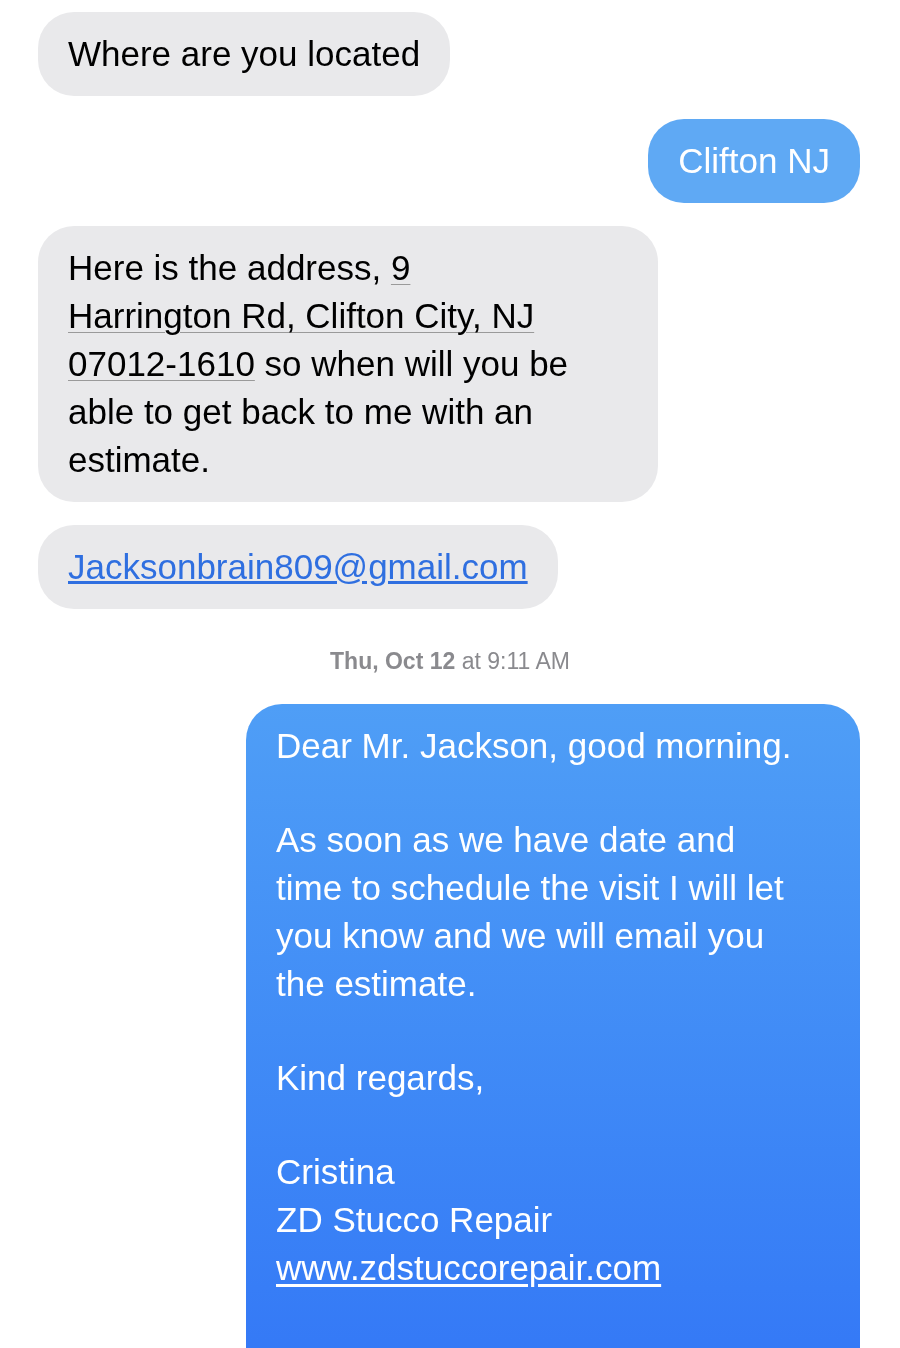 The width and height of the screenshot is (900, 1348). What do you see at coordinates (244, 54) in the screenshot?
I see `message-text: Where are you located` at bounding box center [244, 54].